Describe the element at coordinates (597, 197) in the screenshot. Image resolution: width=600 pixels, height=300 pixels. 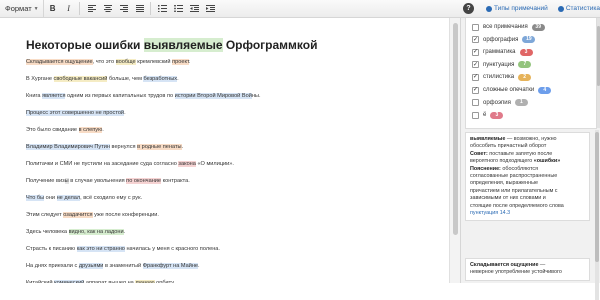
I see `cards-scrollbar-thumb` at that location.